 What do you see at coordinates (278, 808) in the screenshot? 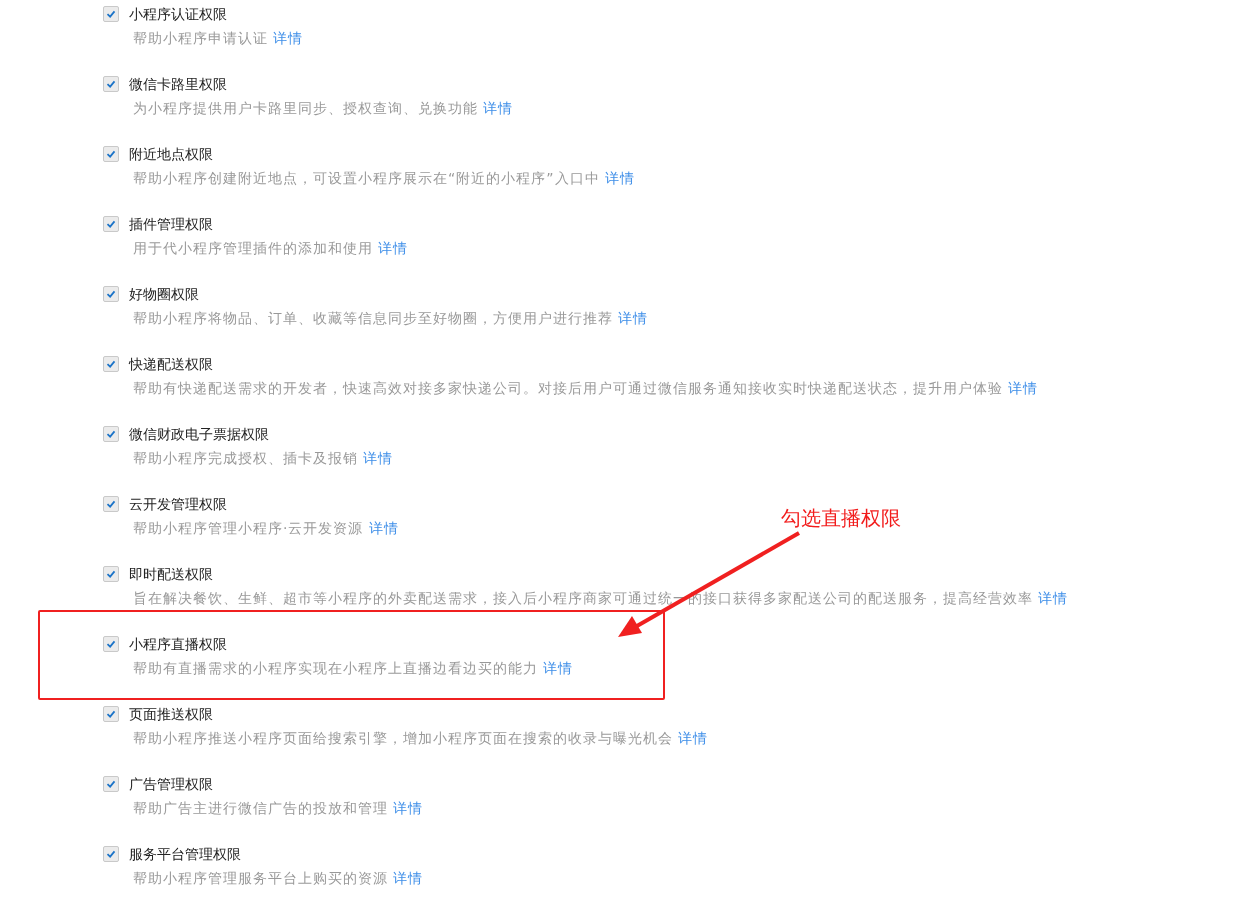
I see `permission-description: 帮助广告主进行微信广告的投放和管理 详情` at bounding box center [278, 808].